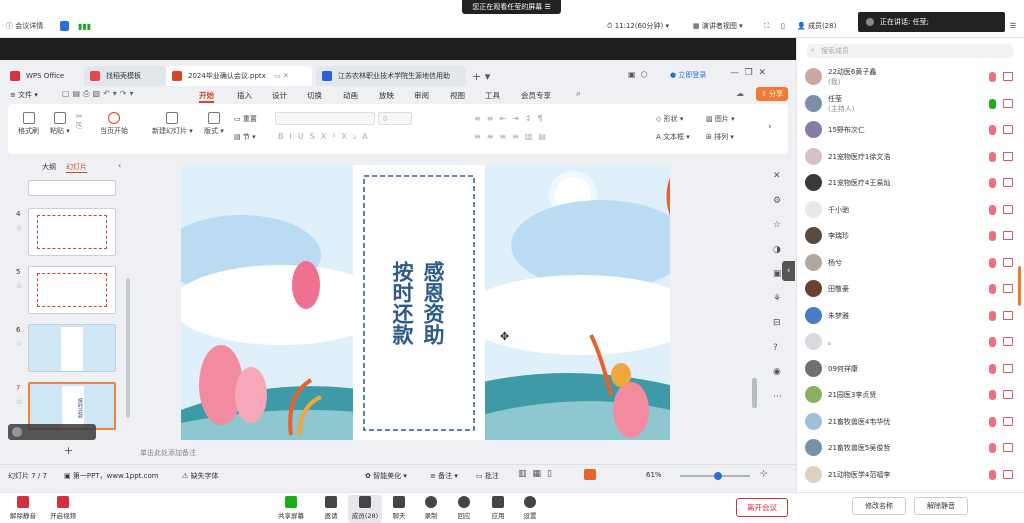 The image size is (1024, 523). What do you see at coordinates (239, 76) in the screenshot?
I see `tab-pptx: 2024毕业确认会议.pptx ▭ ✕` at bounding box center [239, 76].